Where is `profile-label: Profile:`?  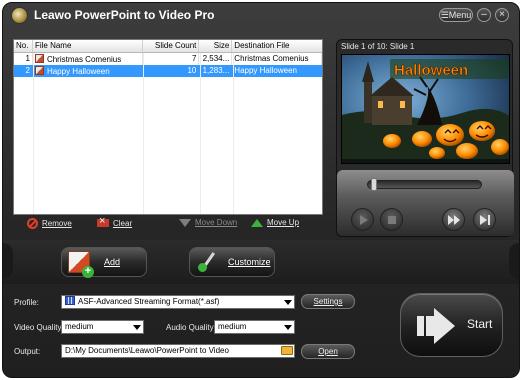
profile-label: Profile: is located at coordinates (26, 302).